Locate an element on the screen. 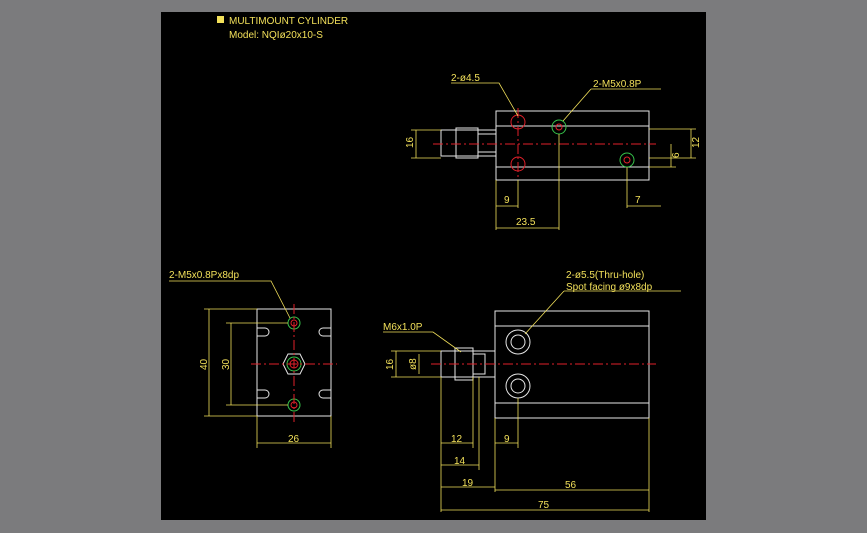  side-boss-dim: 16 is located at coordinates (390, 364).